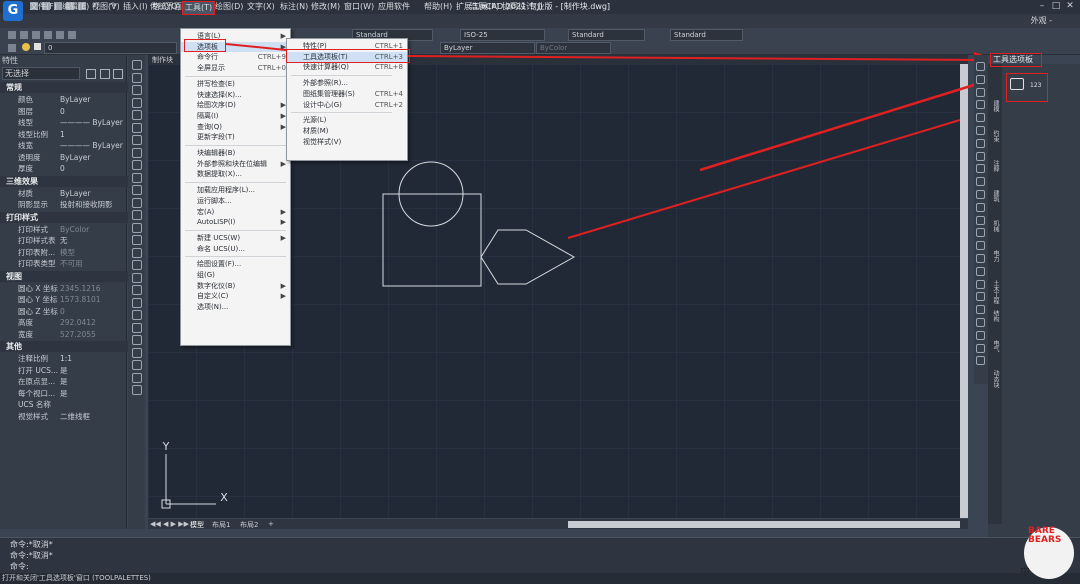 The width and height of the screenshot is (1080, 584). Describe the element at coordinates (540, 555) in the screenshot. I see `command-window` at that location.